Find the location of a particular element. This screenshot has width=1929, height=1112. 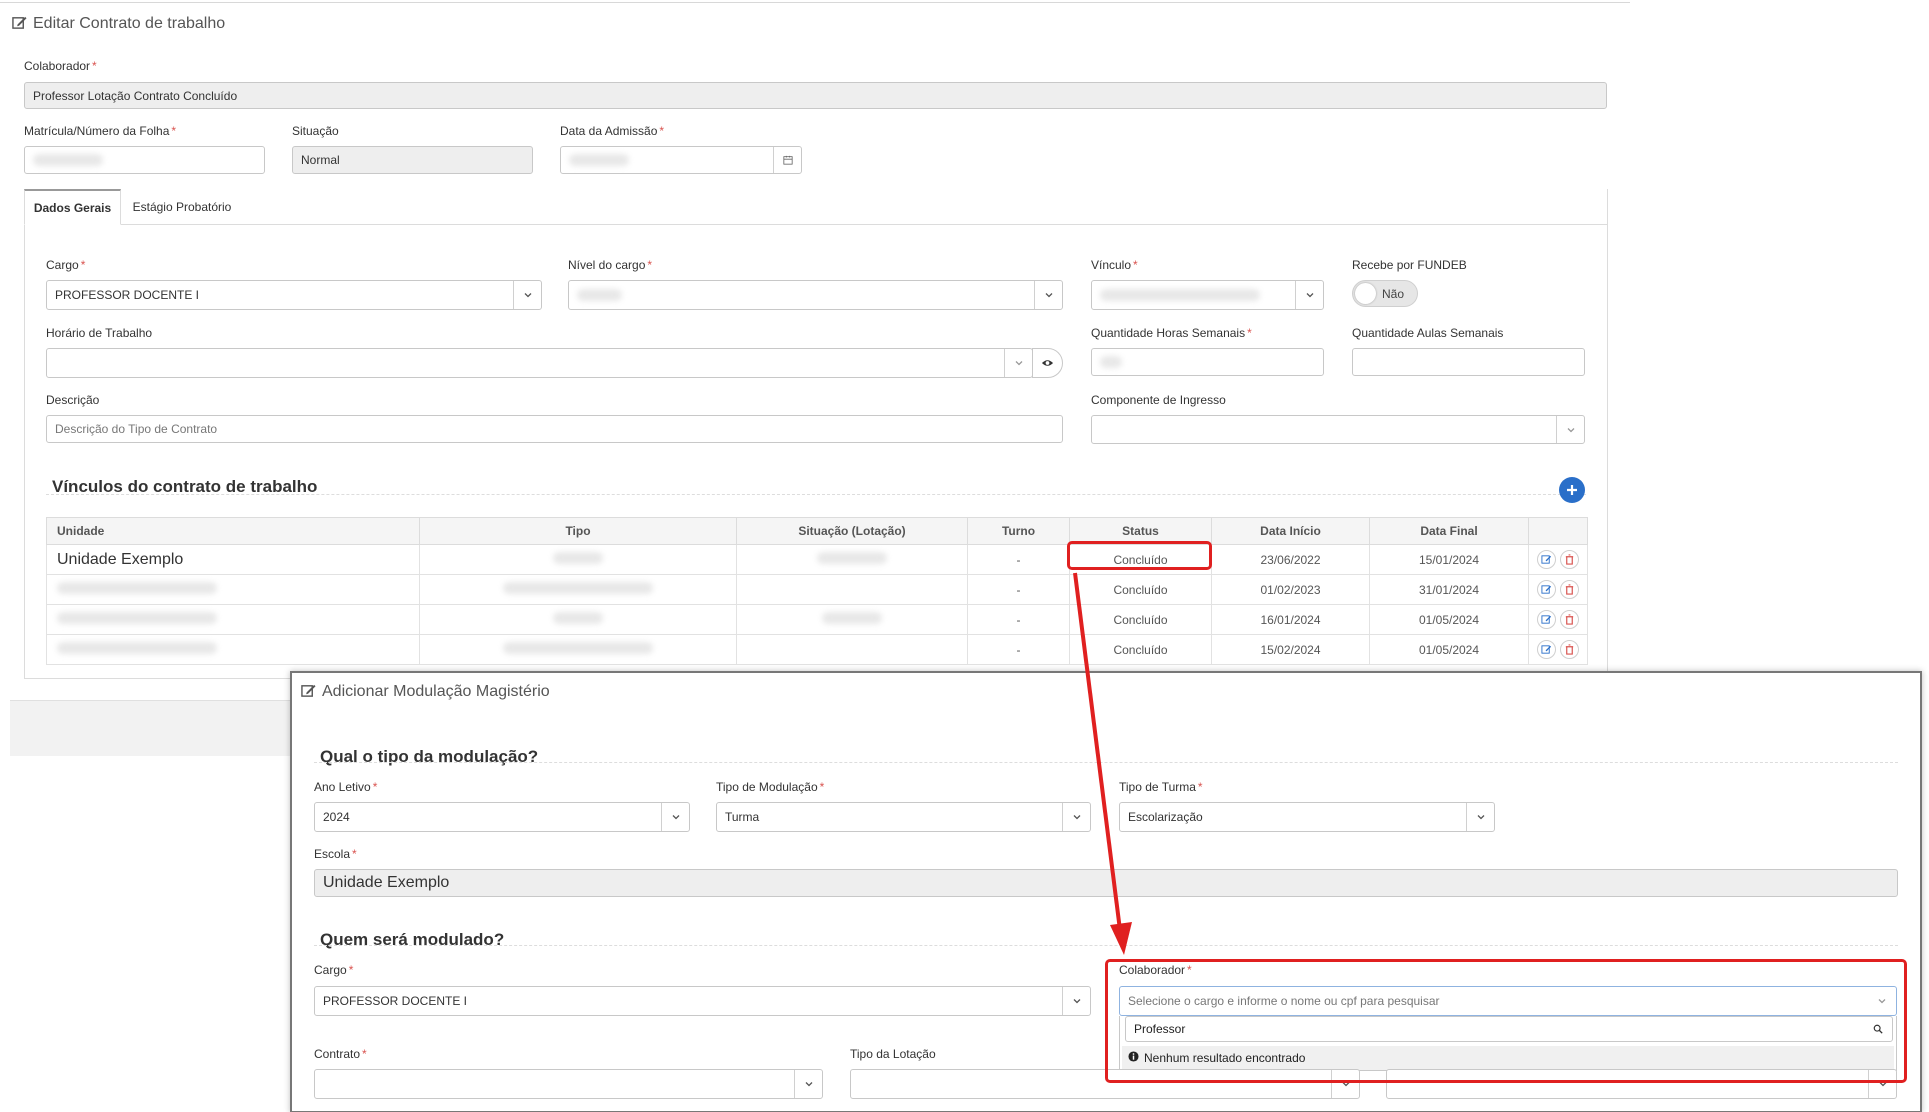

matricula-field is located at coordinates (144, 160).